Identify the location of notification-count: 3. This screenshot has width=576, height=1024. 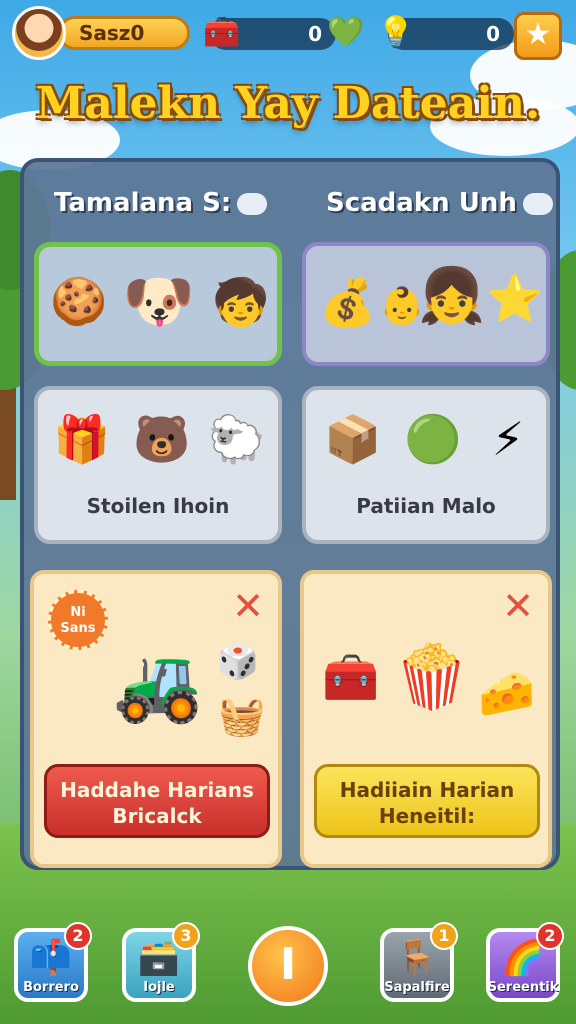
(186, 936).